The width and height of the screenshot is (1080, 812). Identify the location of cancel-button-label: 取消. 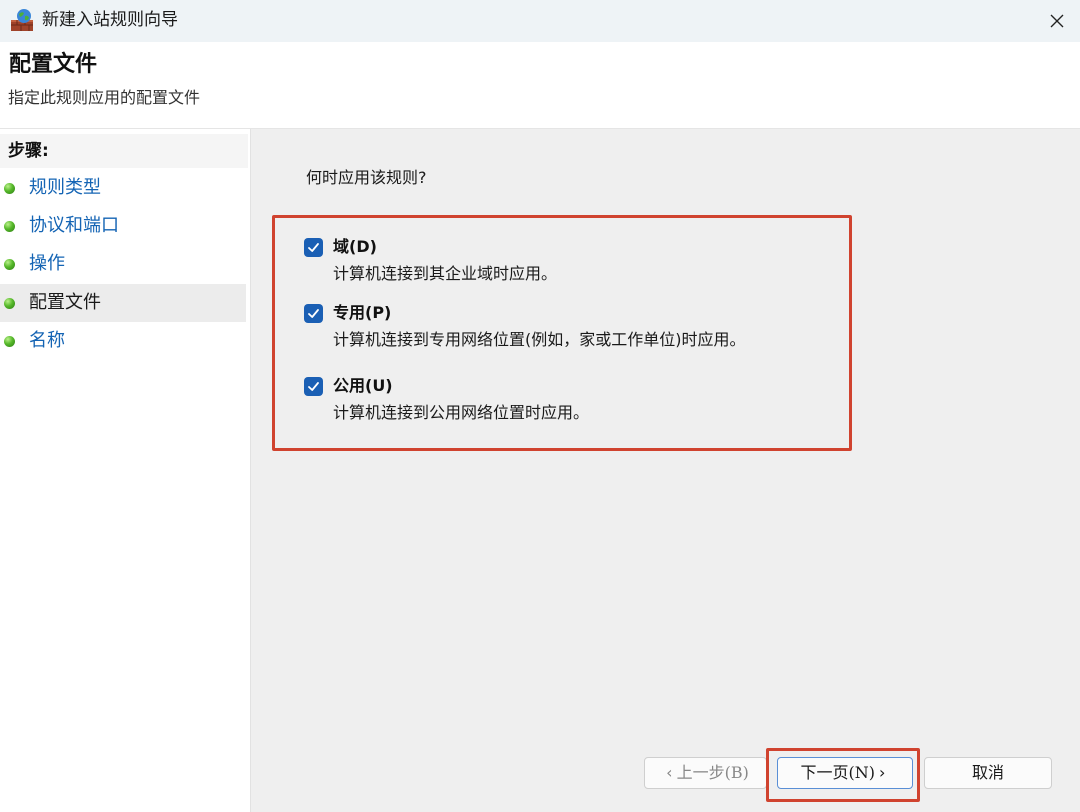
(987, 772).